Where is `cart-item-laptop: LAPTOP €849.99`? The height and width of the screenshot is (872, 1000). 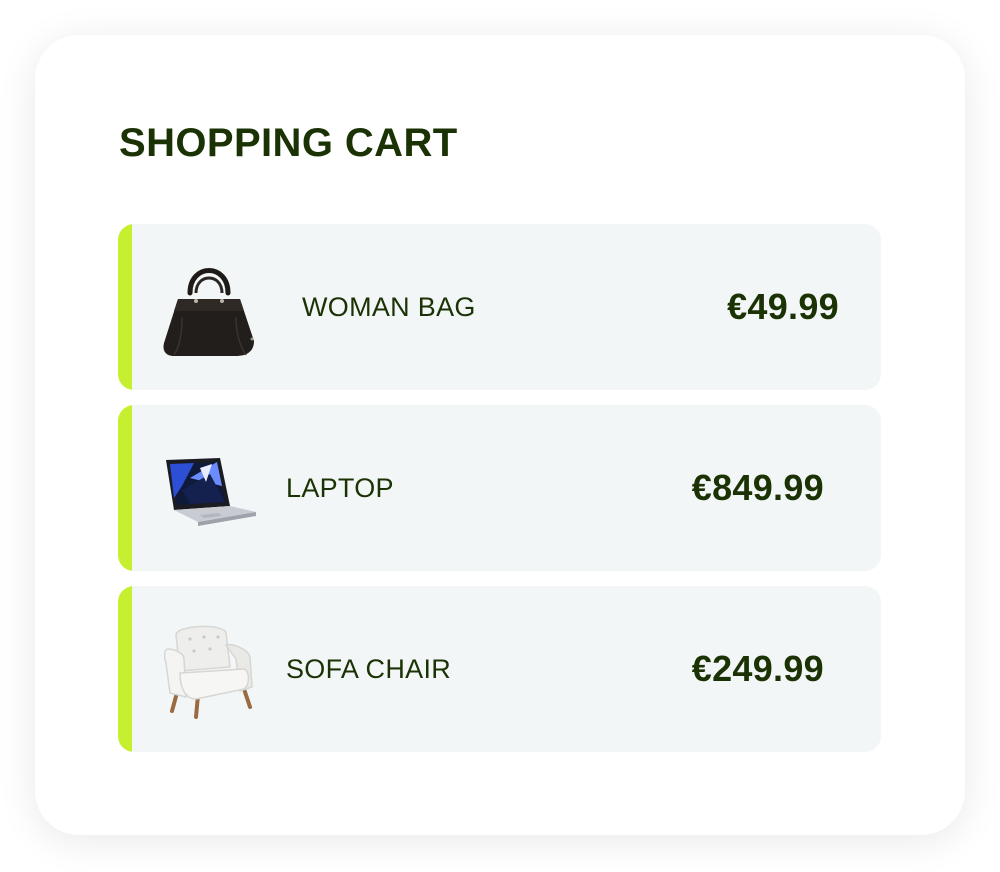
cart-item-laptop: LAPTOP €849.99 is located at coordinates (499, 488).